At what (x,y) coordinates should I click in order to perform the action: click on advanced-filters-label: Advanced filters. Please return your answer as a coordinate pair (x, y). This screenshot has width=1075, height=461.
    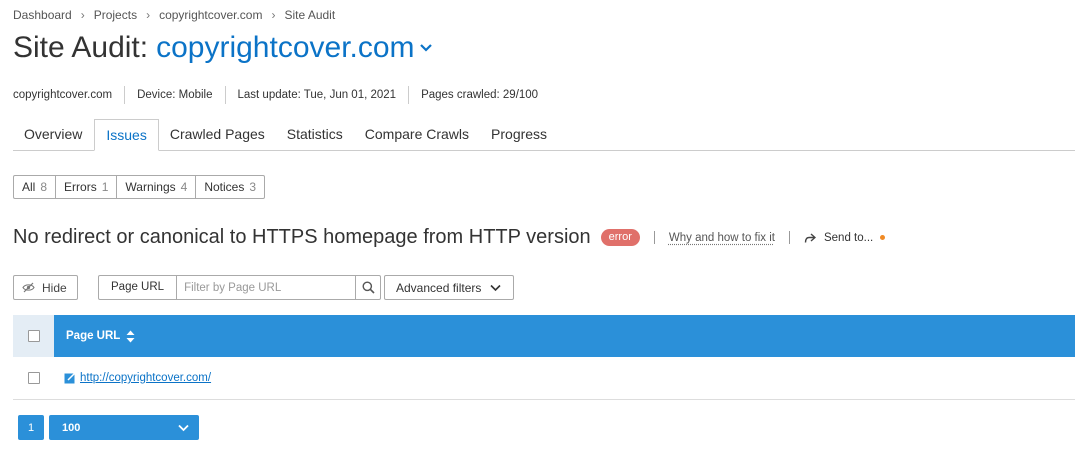
    Looking at the image, I should click on (439, 287).